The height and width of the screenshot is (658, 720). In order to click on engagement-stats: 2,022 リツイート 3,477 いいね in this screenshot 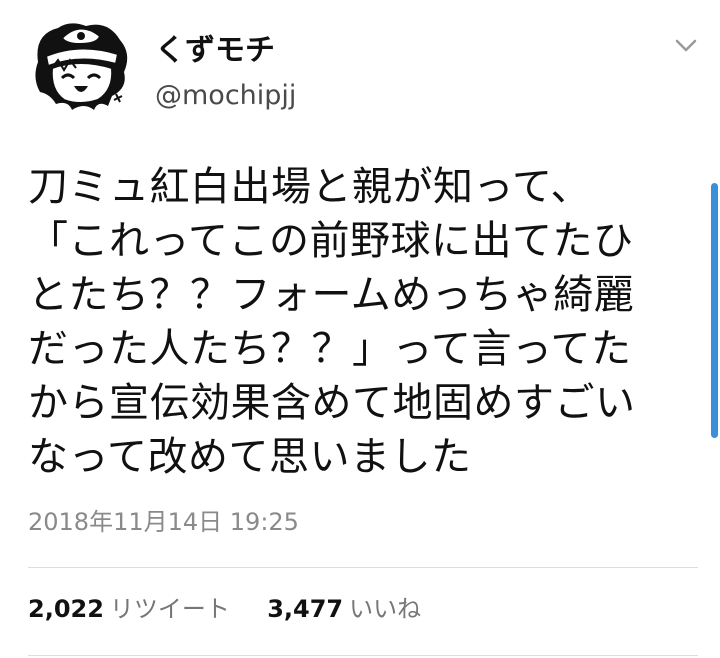, I will do `click(224, 609)`.